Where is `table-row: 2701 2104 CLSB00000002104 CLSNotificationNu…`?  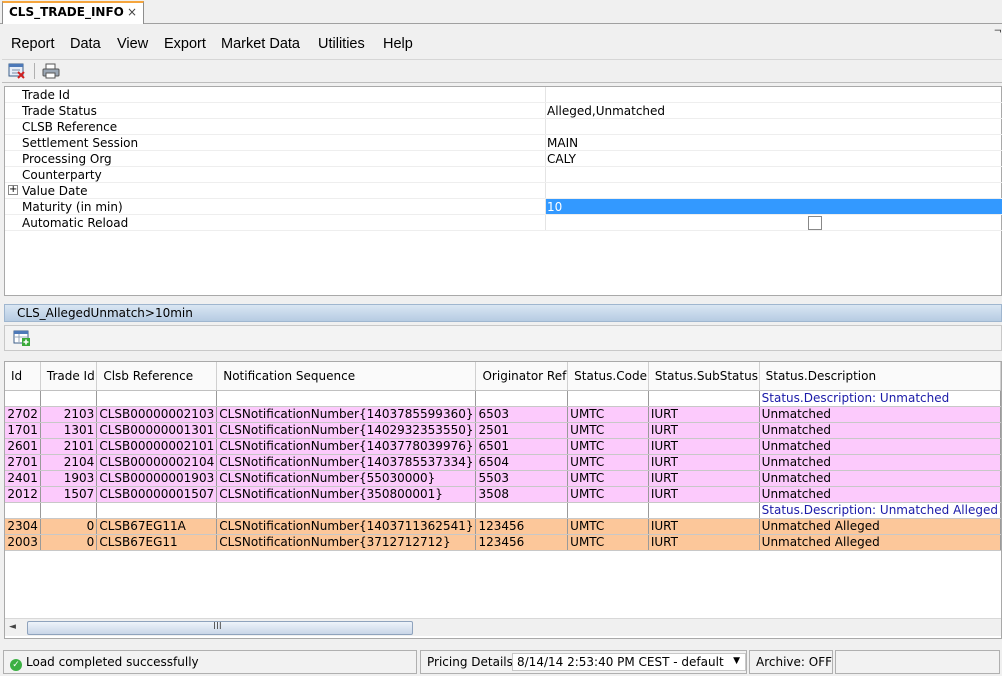
table-row: 2701 2104 CLSB00000002104 CLSNotificationNu… is located at coordinates (503, 462).